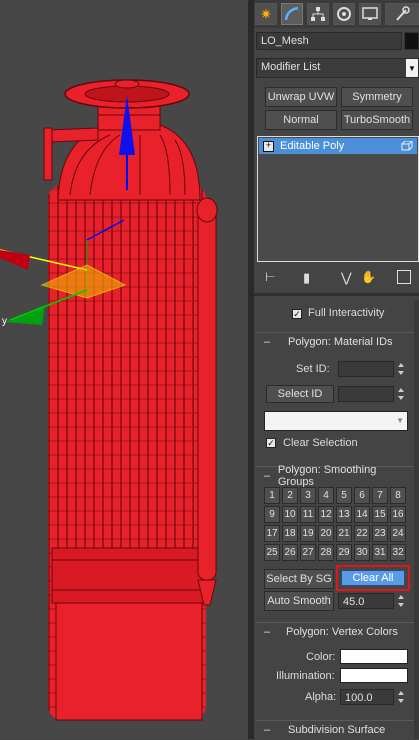 This screenshot has width=419, height=740. What do you see at coordinates (368, 277) in the screenshot?
I see `remove-modifier-icon: ✋` at bounding box center [368, 277].